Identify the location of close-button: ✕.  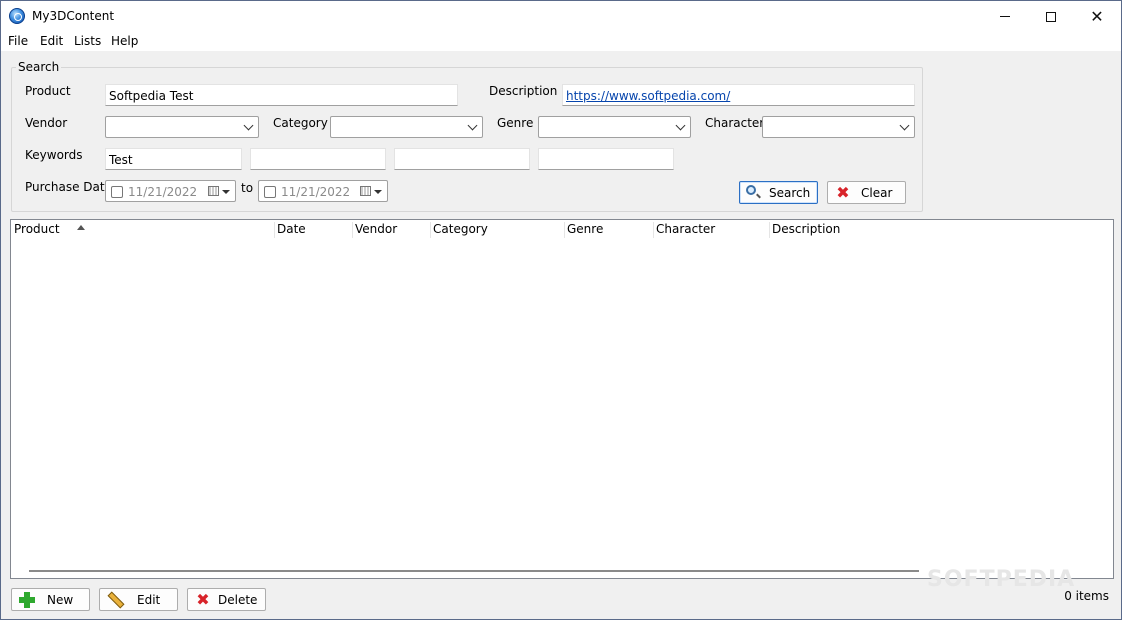
(1097, 16).